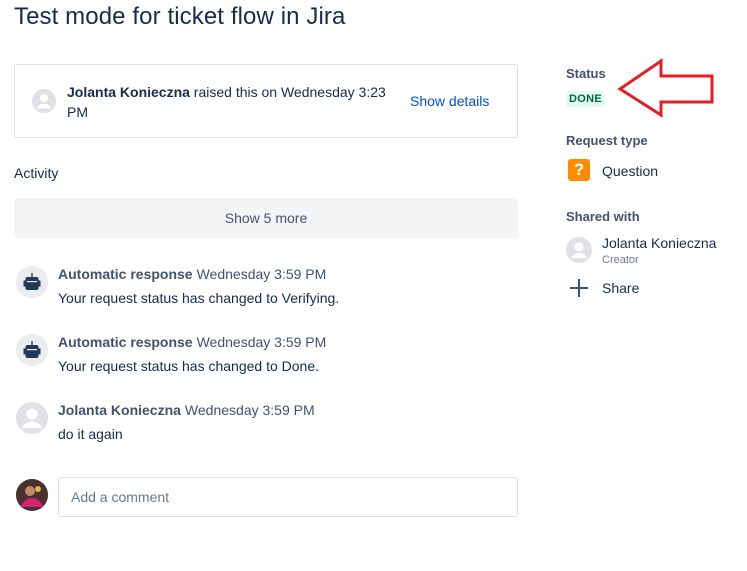 The height and width of the screenshot is (571, 747). I want to click on plus-icon, so click(579, 288).